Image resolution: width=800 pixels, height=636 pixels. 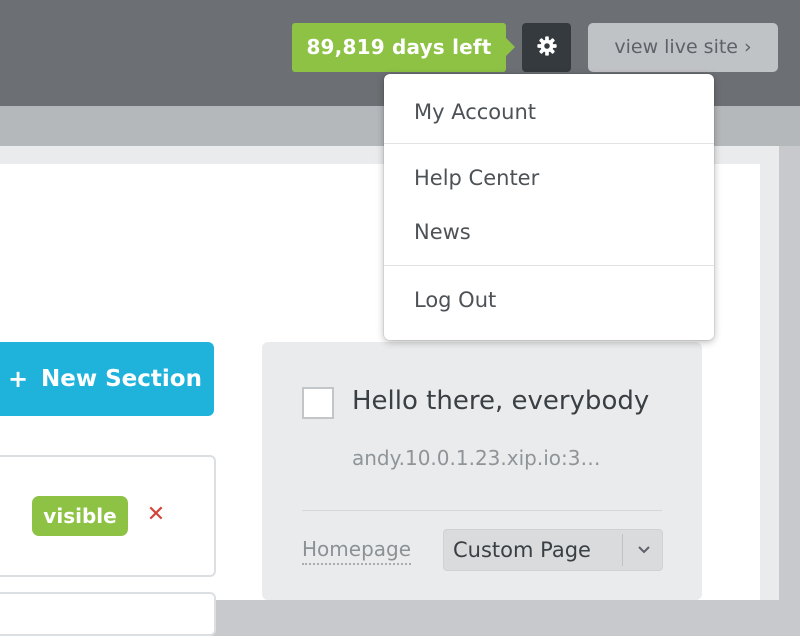 What do you see at coordinates (475, 112) in the screenshot?
I see `menu-item-my-account: My Account` at bounding box center [475, 112].